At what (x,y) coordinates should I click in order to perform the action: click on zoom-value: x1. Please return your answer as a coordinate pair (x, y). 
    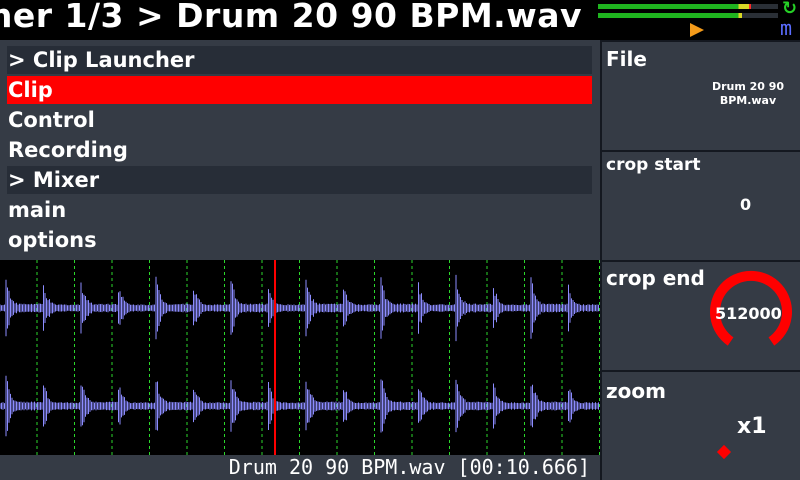
    Looking at the image, I should click on (752, 426).